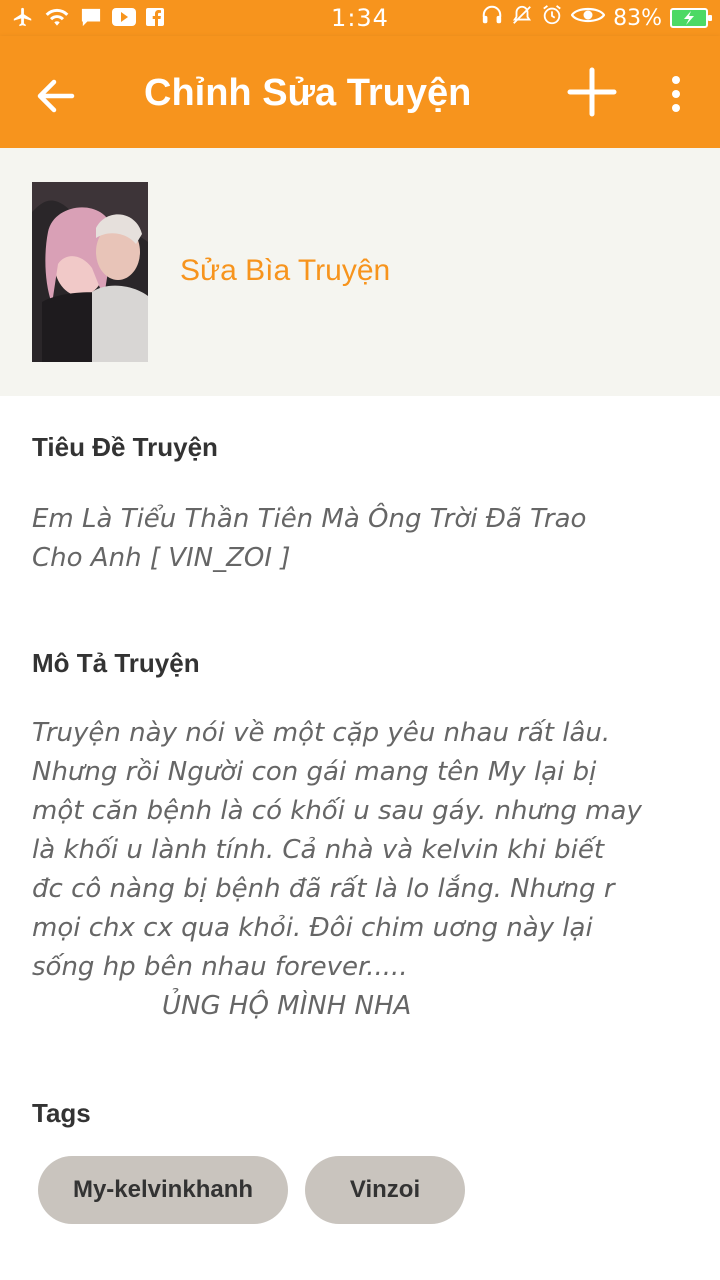 This screenshot has height=1280, width=720. I want to click on alarm-icon, so click(552, 18).